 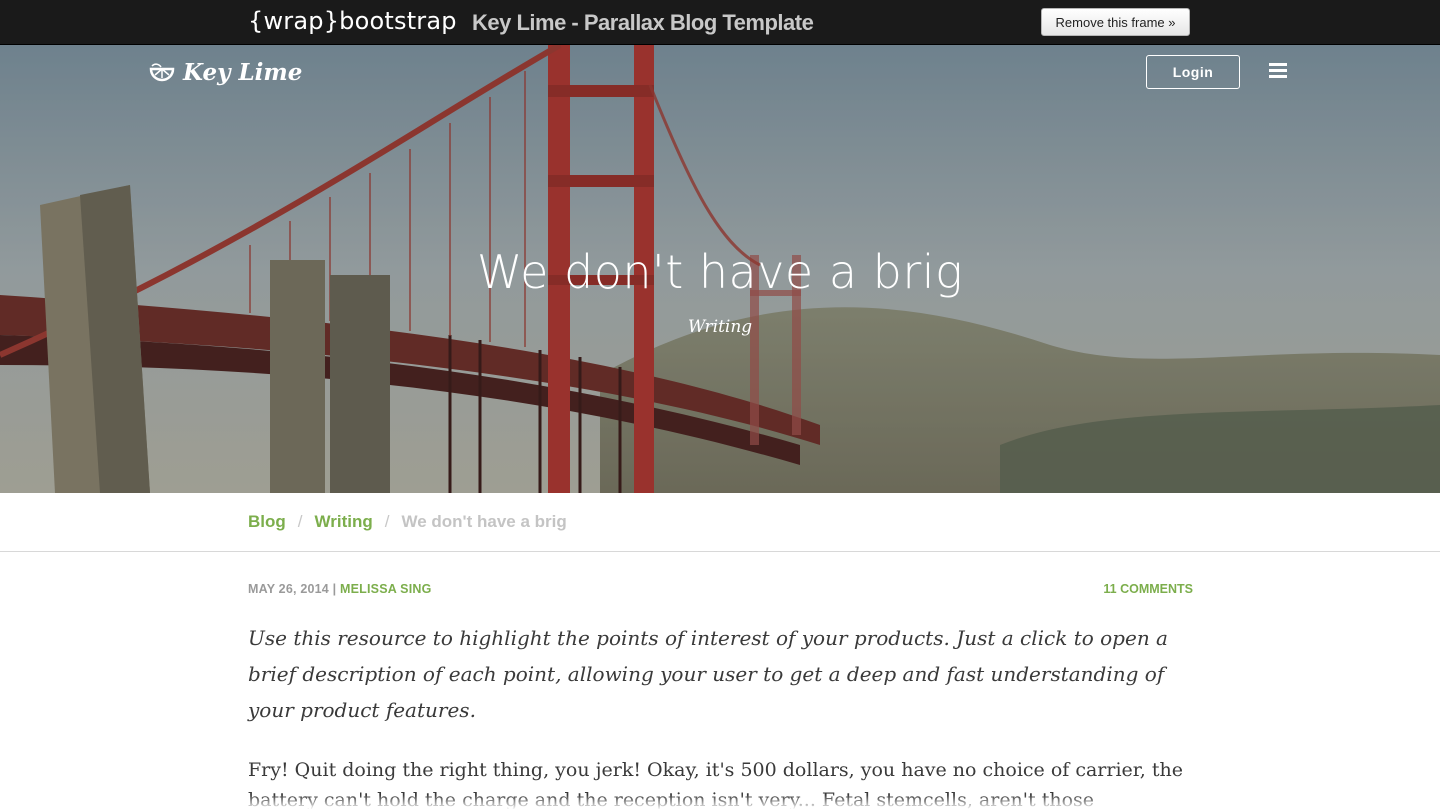 What do you see at coordinates (243, 72) in the screenshot?
I see `brand-name: Key Lime` at bounding box center [243, 72].